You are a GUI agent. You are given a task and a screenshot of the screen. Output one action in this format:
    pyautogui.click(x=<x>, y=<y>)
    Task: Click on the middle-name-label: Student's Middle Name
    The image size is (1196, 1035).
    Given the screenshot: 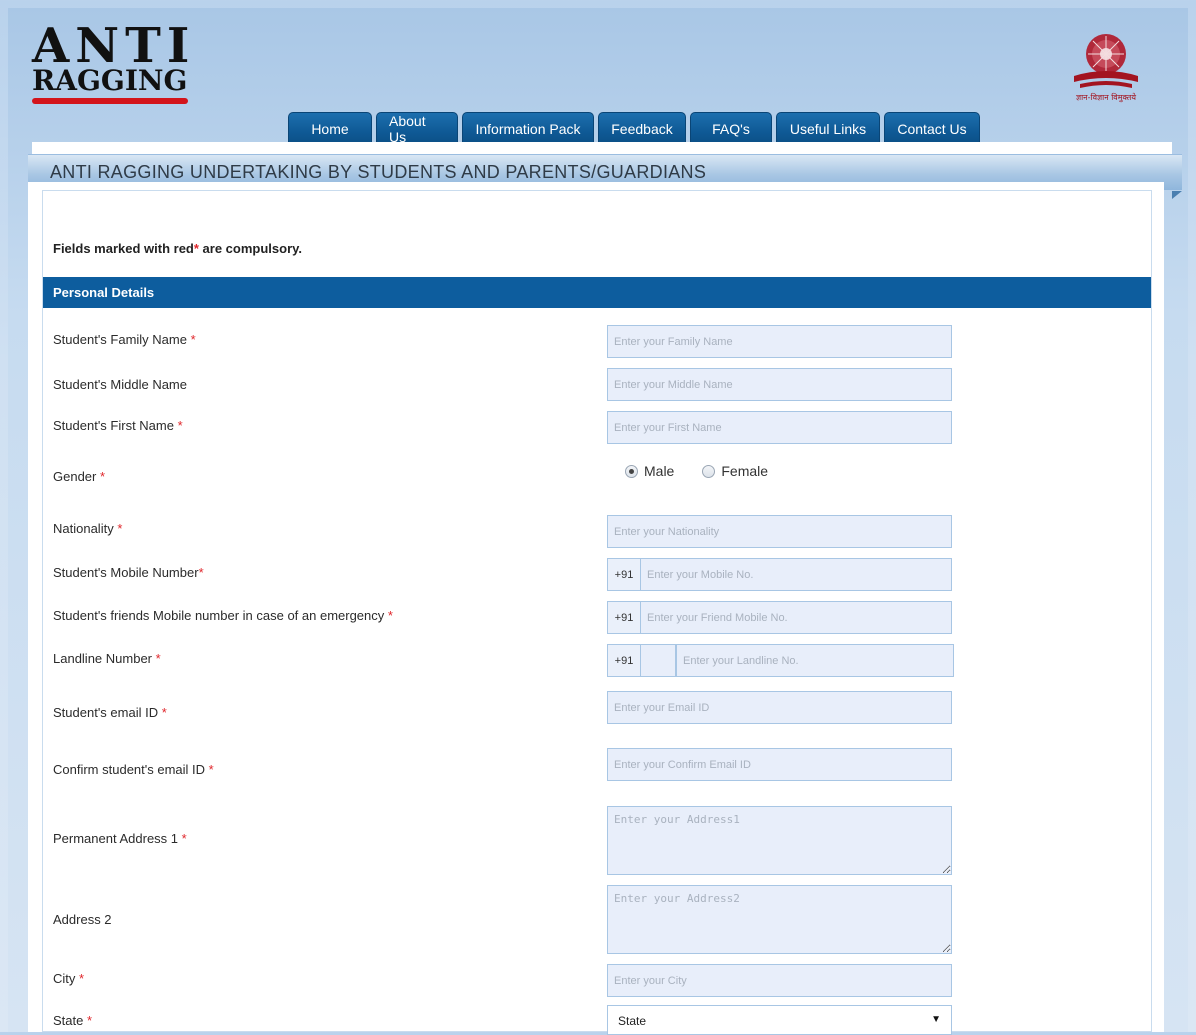 What is the action you would take?
    pyautogui.click(x=120, y=384)
    